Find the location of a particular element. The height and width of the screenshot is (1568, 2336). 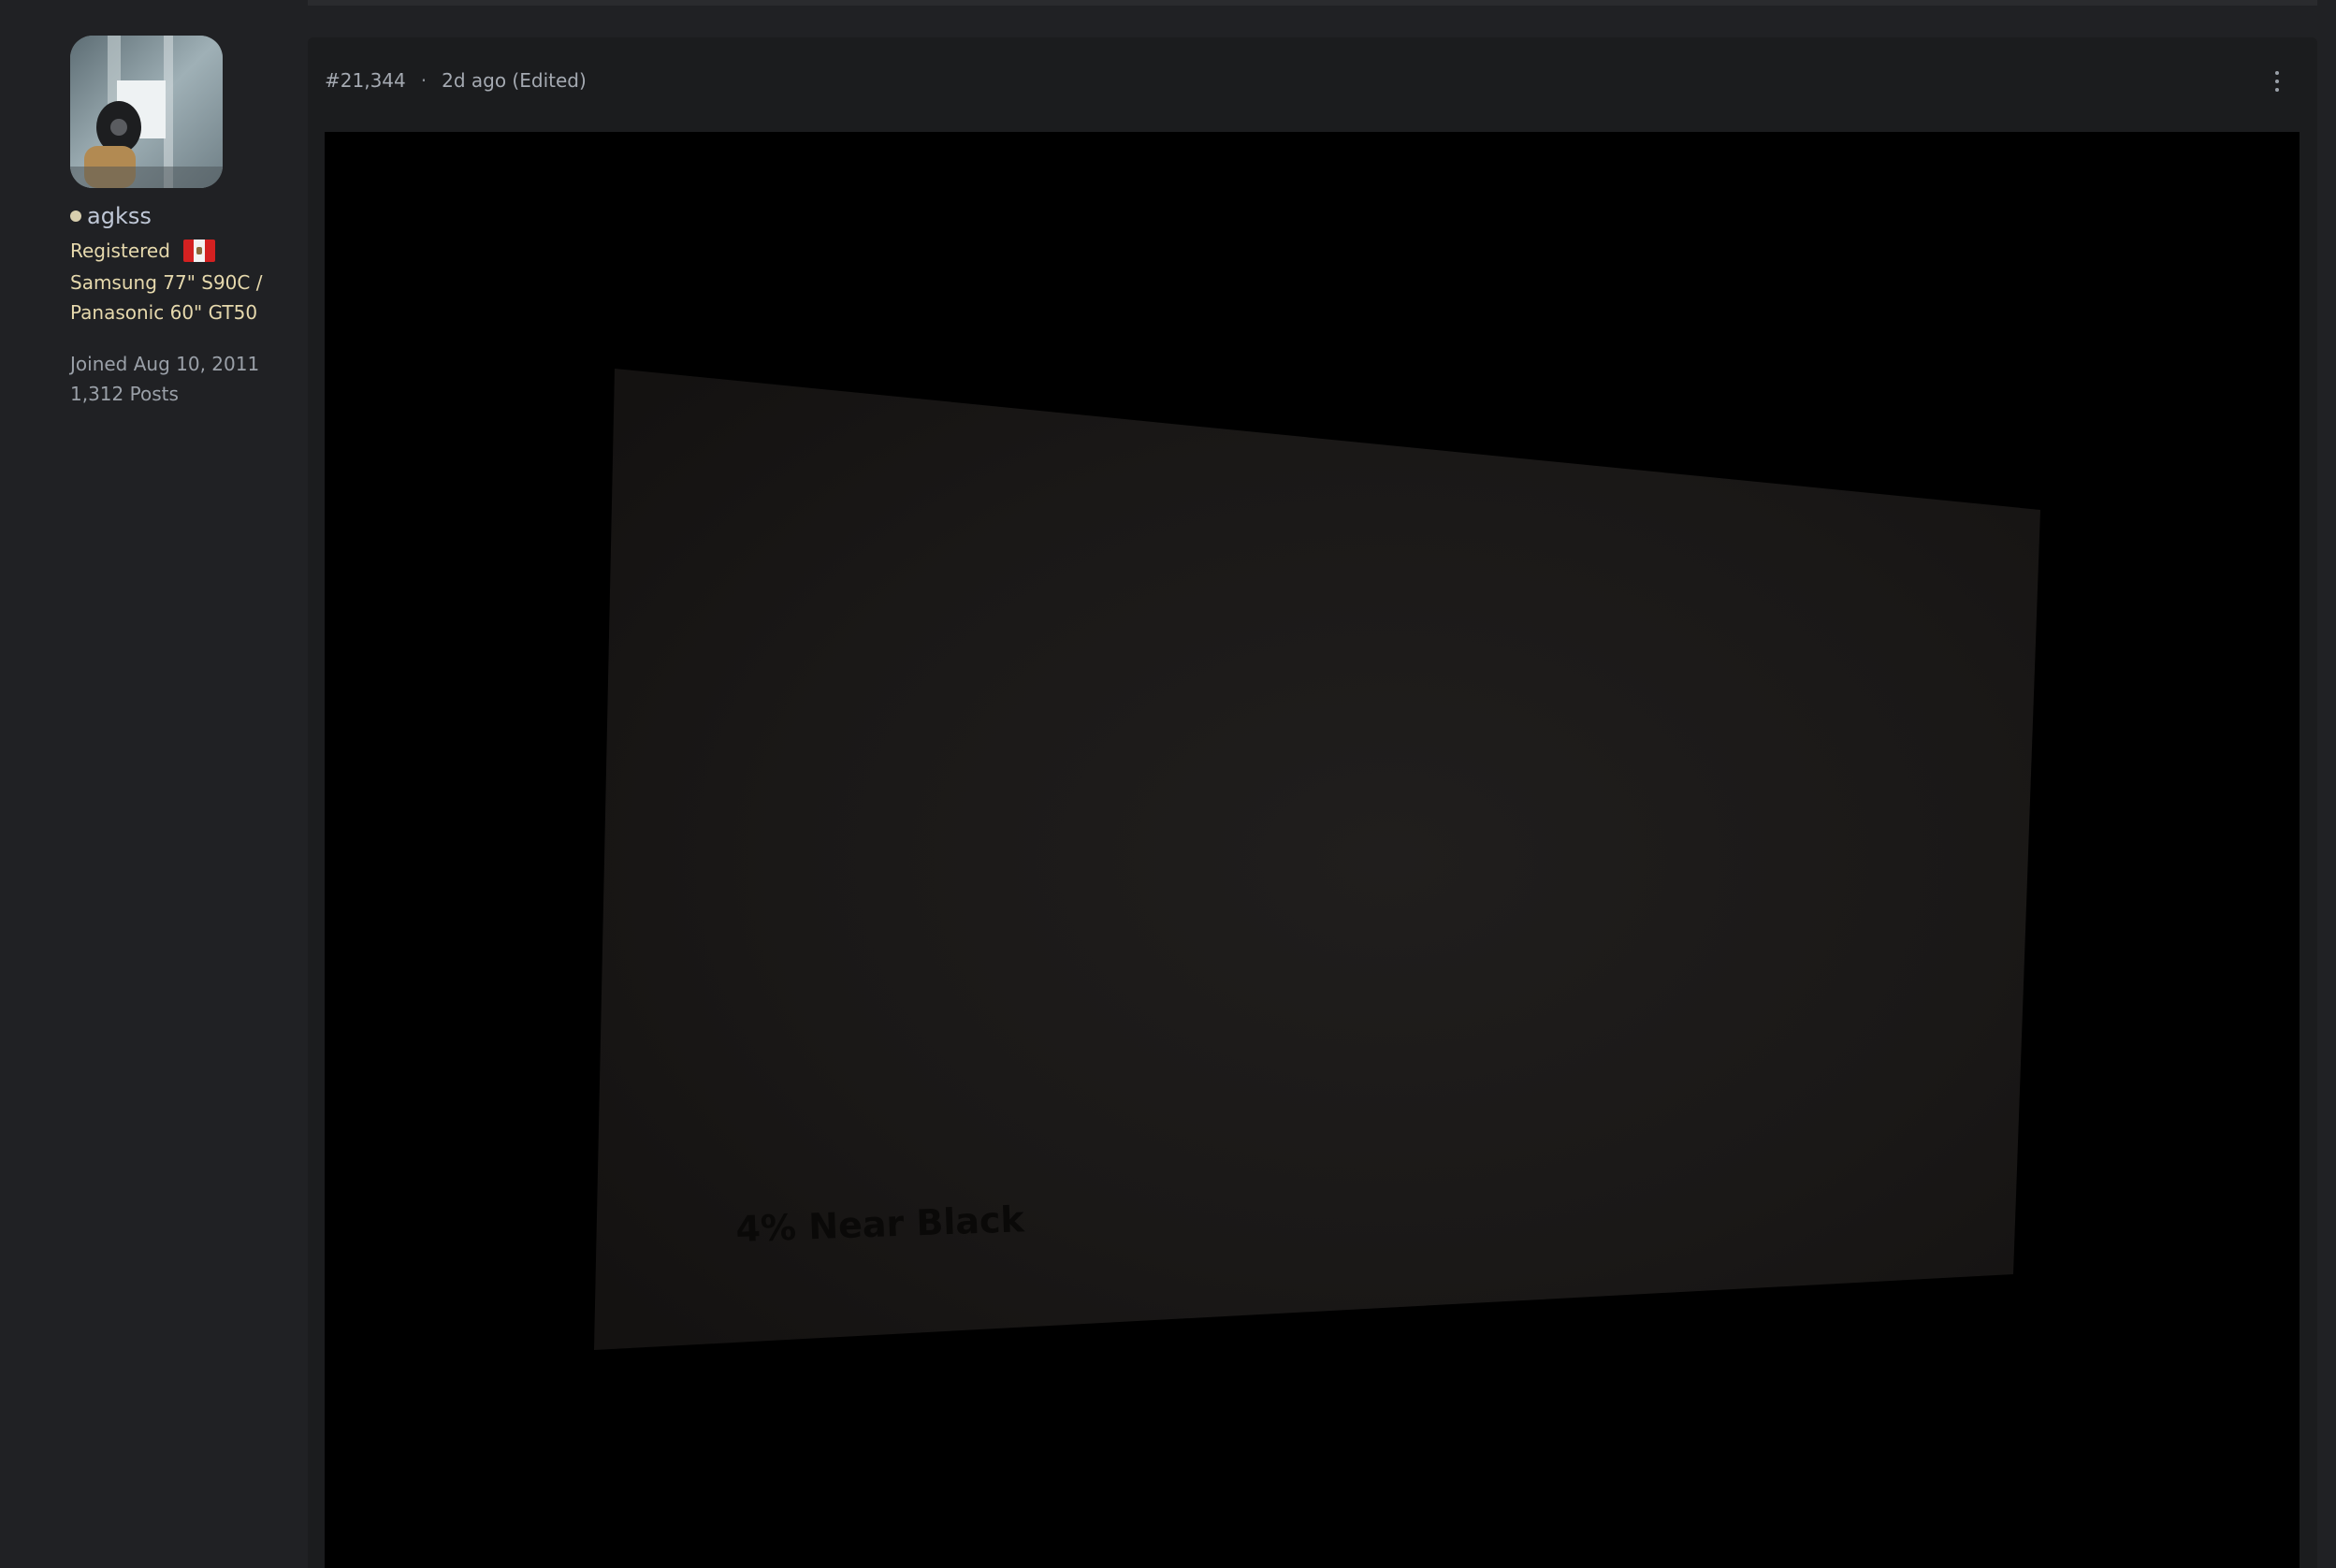

user-signature: Samsung 77" S90C / Panasonic 60" GT50 is located at coordinates (177, 297).